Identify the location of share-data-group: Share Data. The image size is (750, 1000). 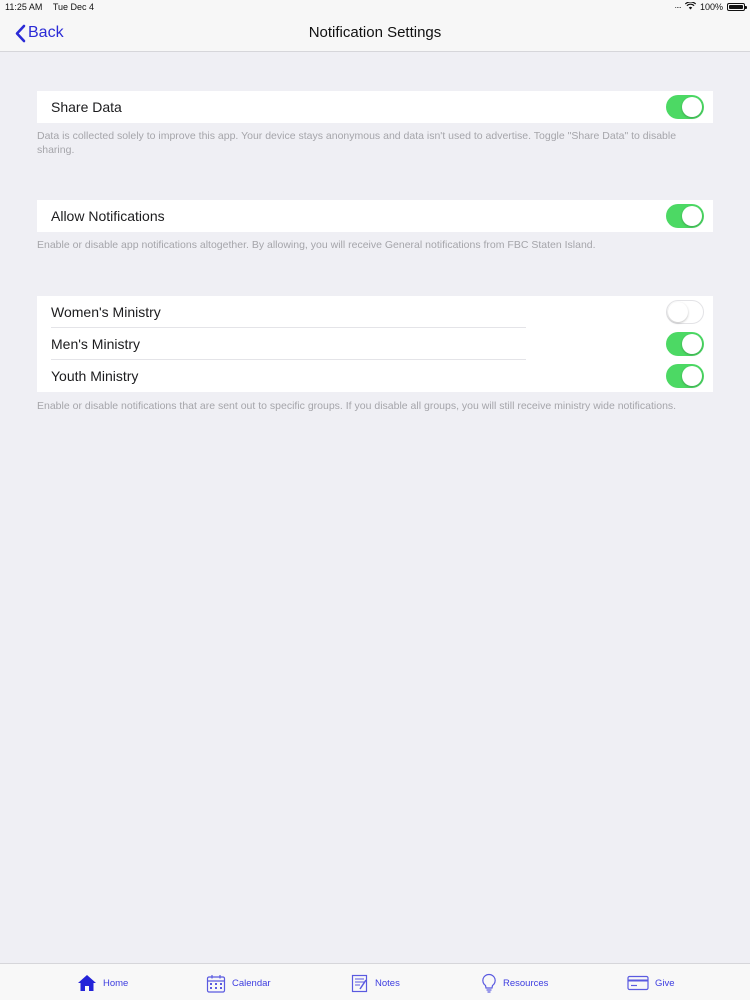
(375, 107).